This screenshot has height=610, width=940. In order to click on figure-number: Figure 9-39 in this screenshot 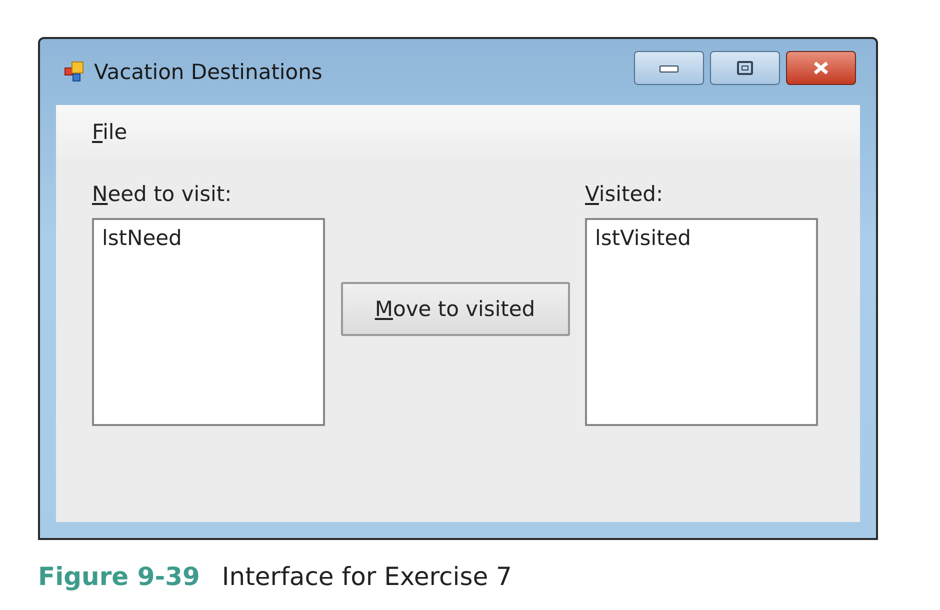, I will do `click(119, 576)`.